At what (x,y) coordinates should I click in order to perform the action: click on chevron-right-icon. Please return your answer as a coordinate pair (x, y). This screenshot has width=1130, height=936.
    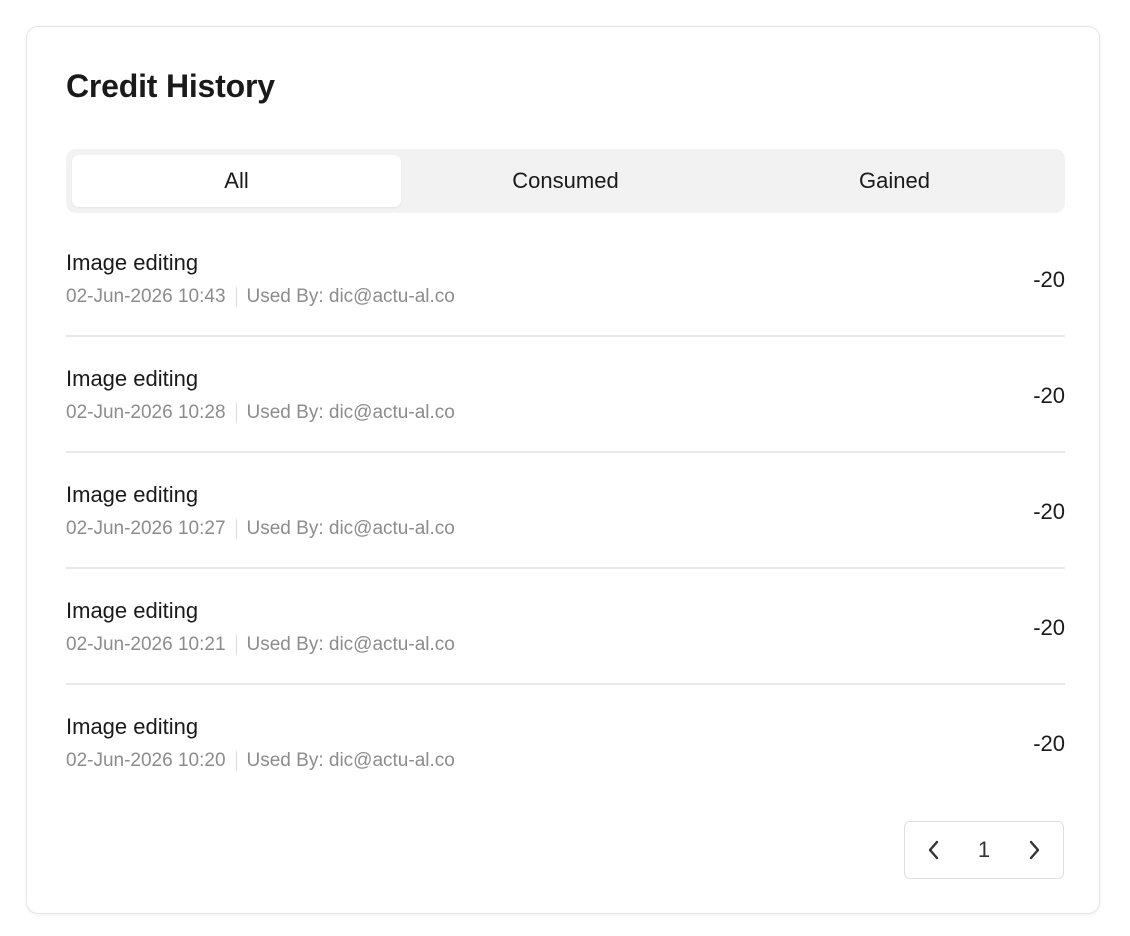
    Looking at the image, I should click on (1034, 850).